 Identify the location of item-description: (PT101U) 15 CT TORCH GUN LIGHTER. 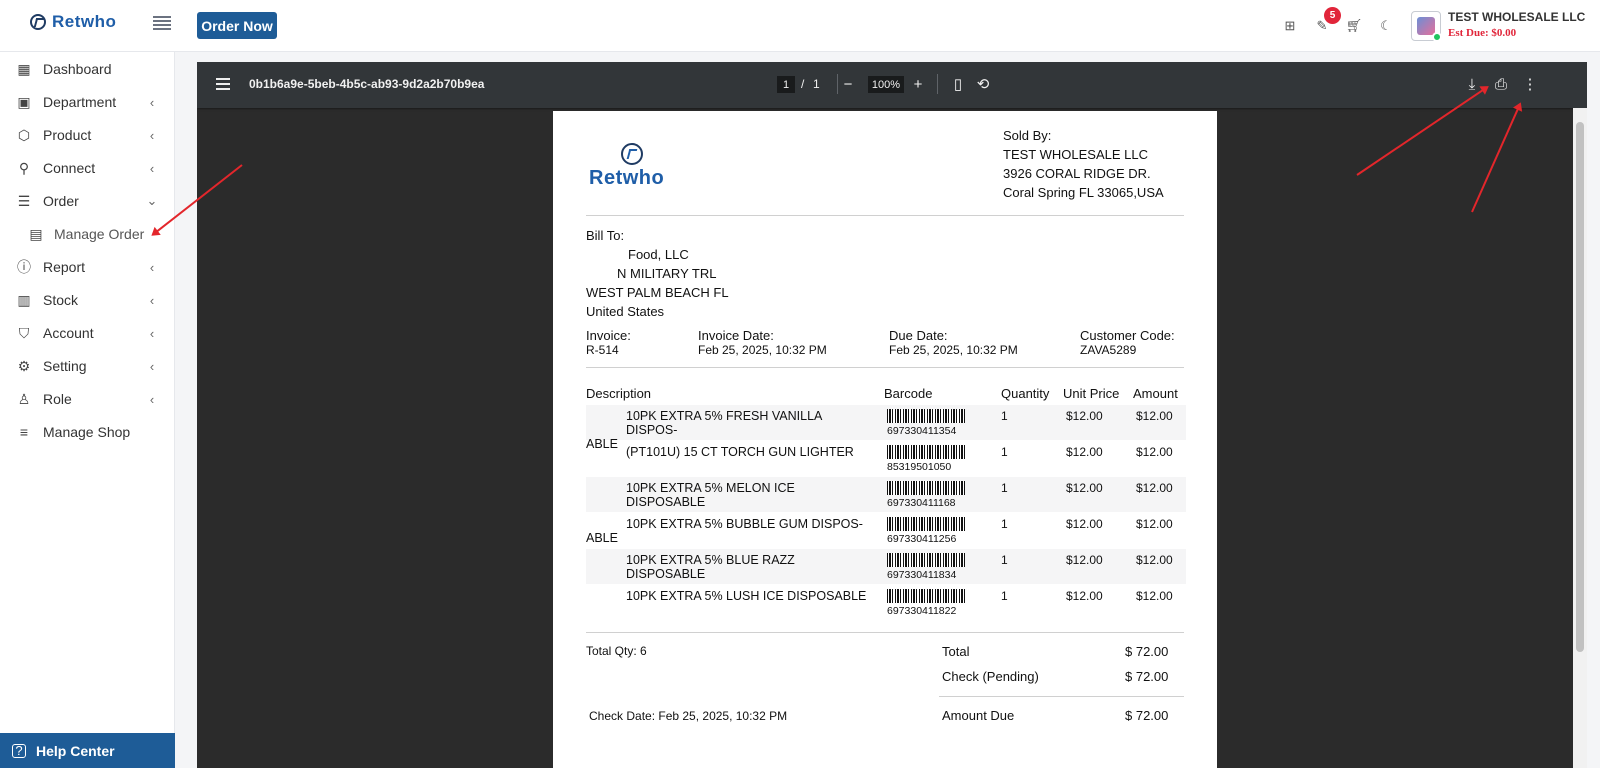
(731, 452).